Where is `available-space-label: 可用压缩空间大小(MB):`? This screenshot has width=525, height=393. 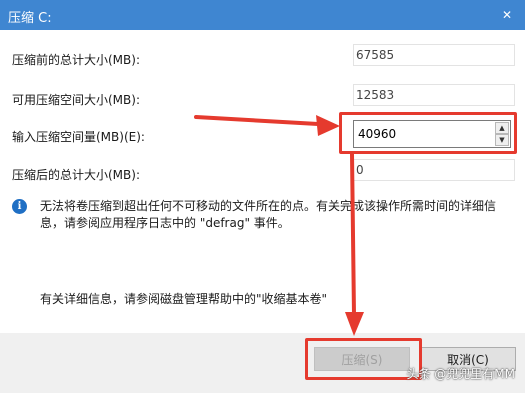
available-space-label: 可用压缩空间大小(MB): is located at coordinates (76, 100).